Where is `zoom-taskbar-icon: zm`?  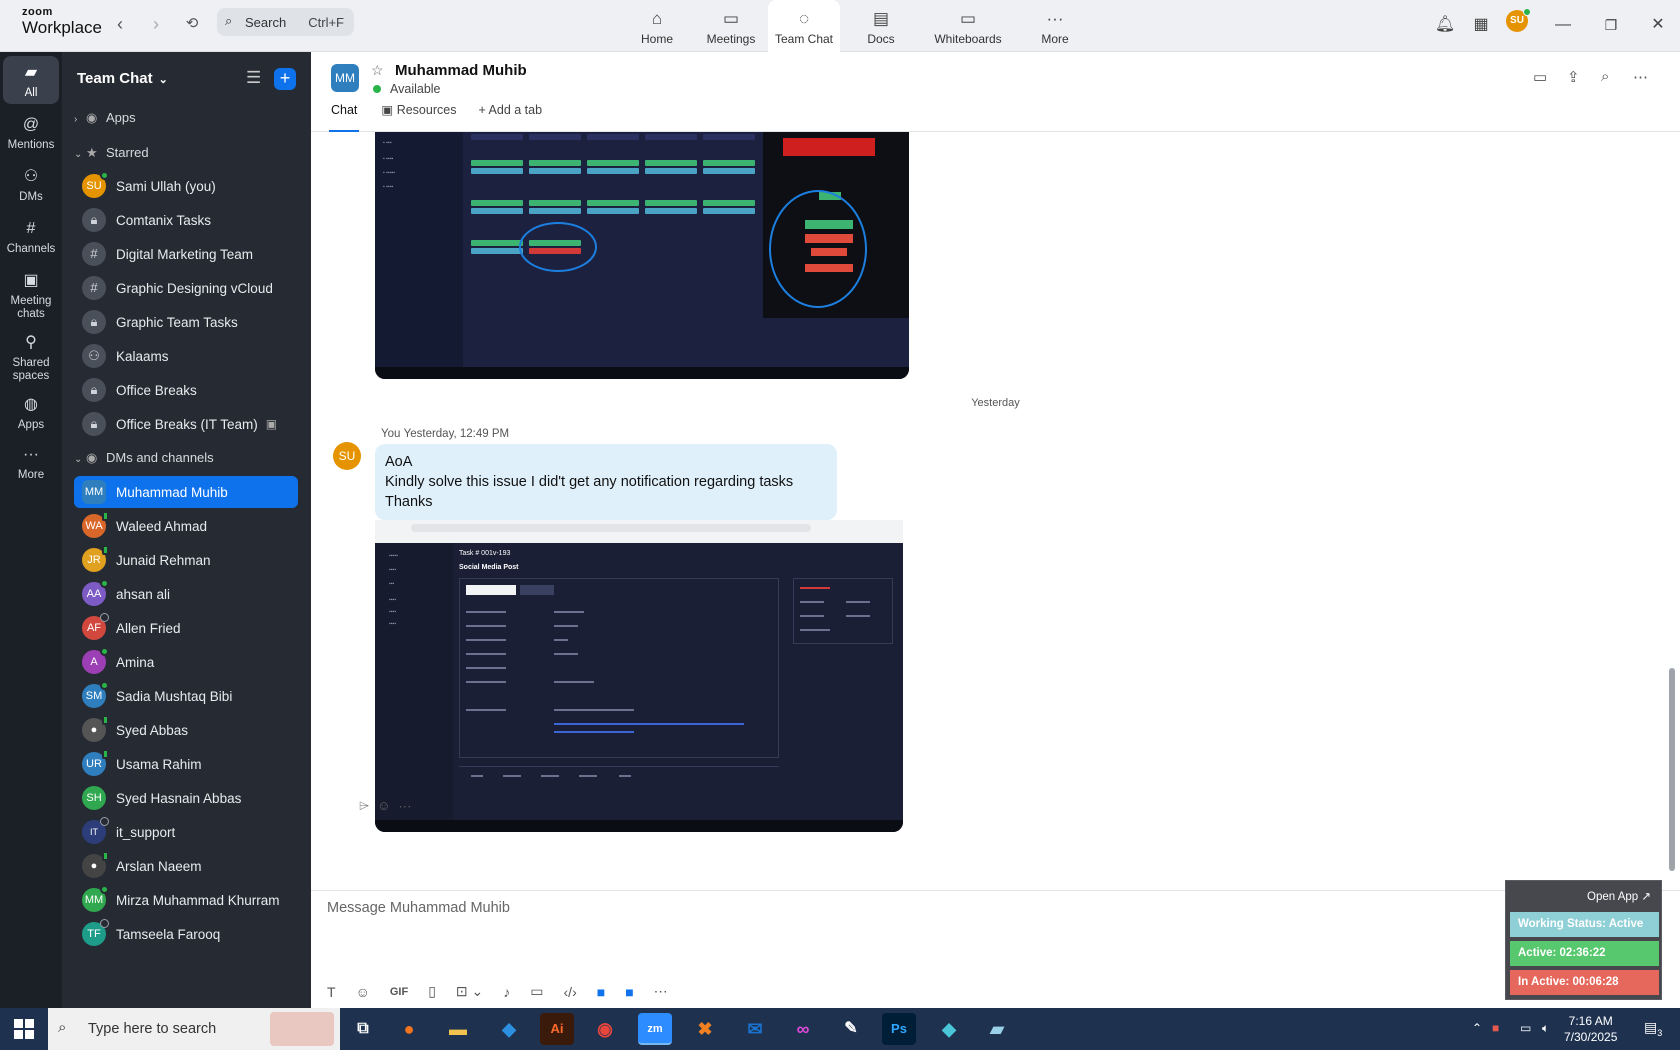
zoom-taskbar-icon: zm is located at coordinates (655, 1029).